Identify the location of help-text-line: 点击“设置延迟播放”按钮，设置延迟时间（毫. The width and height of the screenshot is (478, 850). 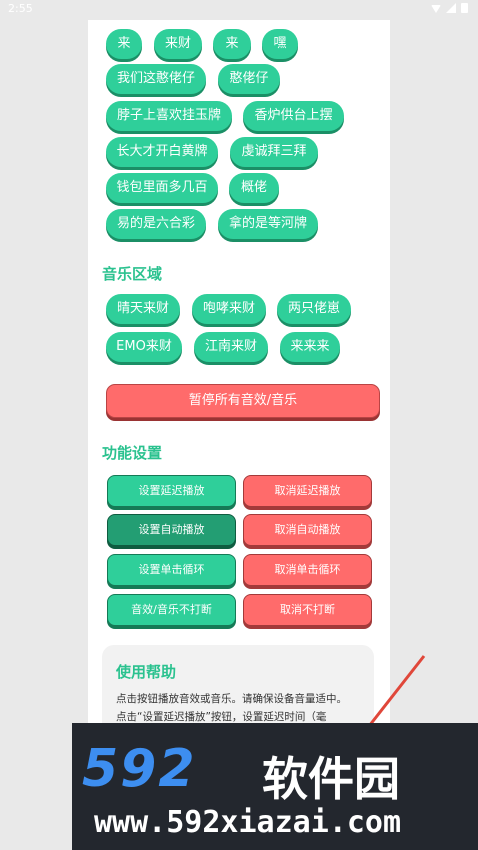
(221, 717).